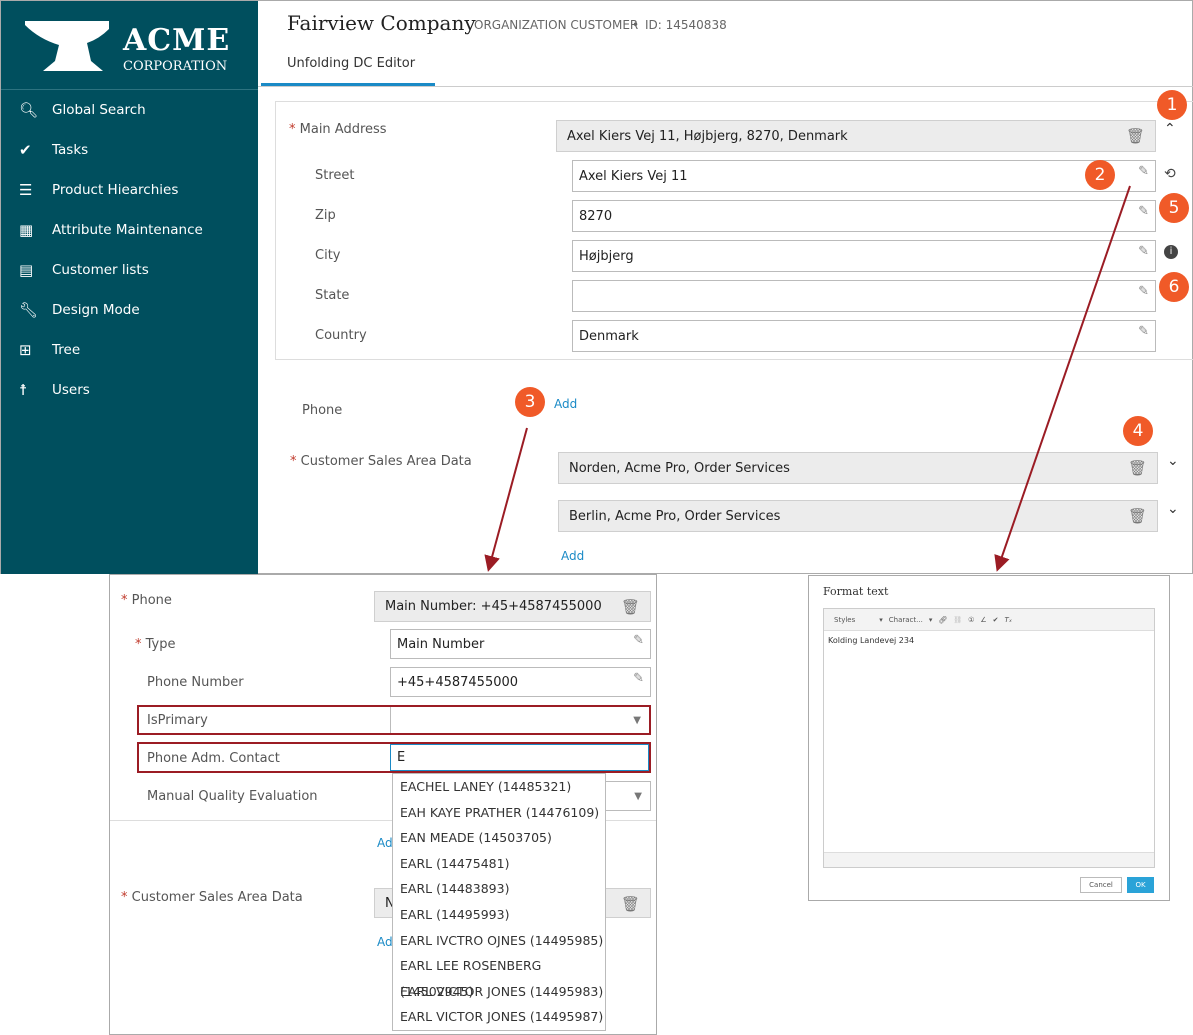 The width and height of the screenshot is (1193, 1035). Describe the element at coordinates (1138, 431) in the screenshot. I see `callout-badge: 4` at that location.